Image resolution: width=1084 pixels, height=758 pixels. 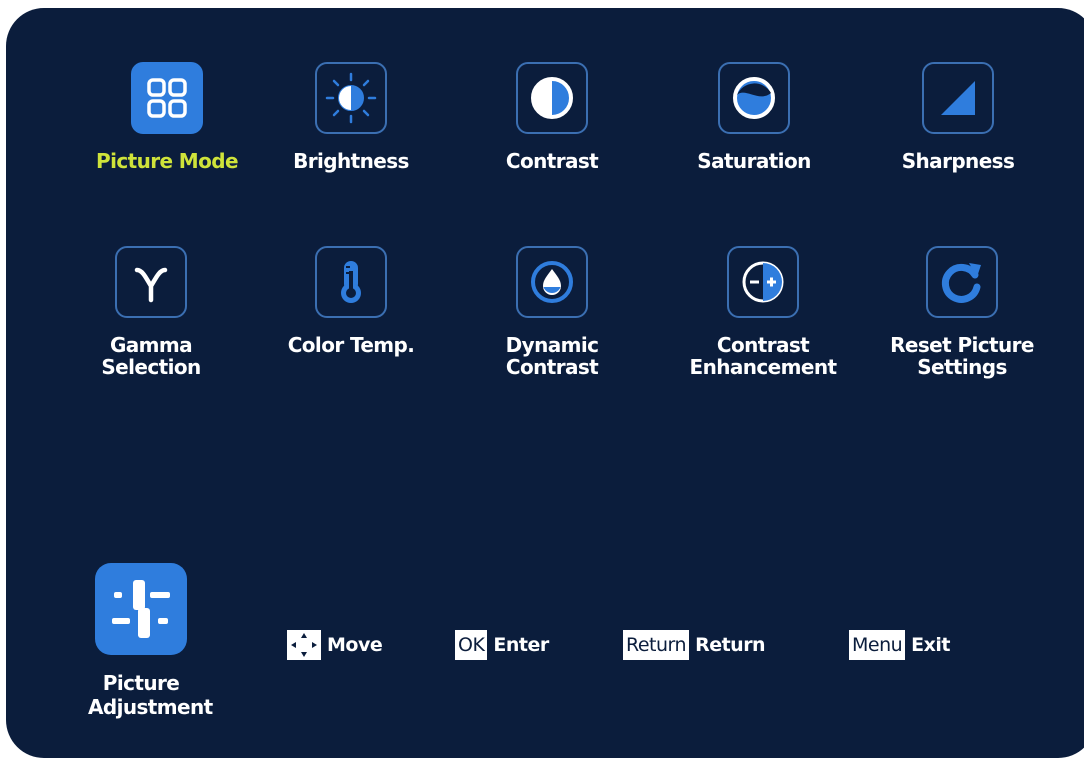 I want to click on hint-move: Move, so click(x=335, y=645).